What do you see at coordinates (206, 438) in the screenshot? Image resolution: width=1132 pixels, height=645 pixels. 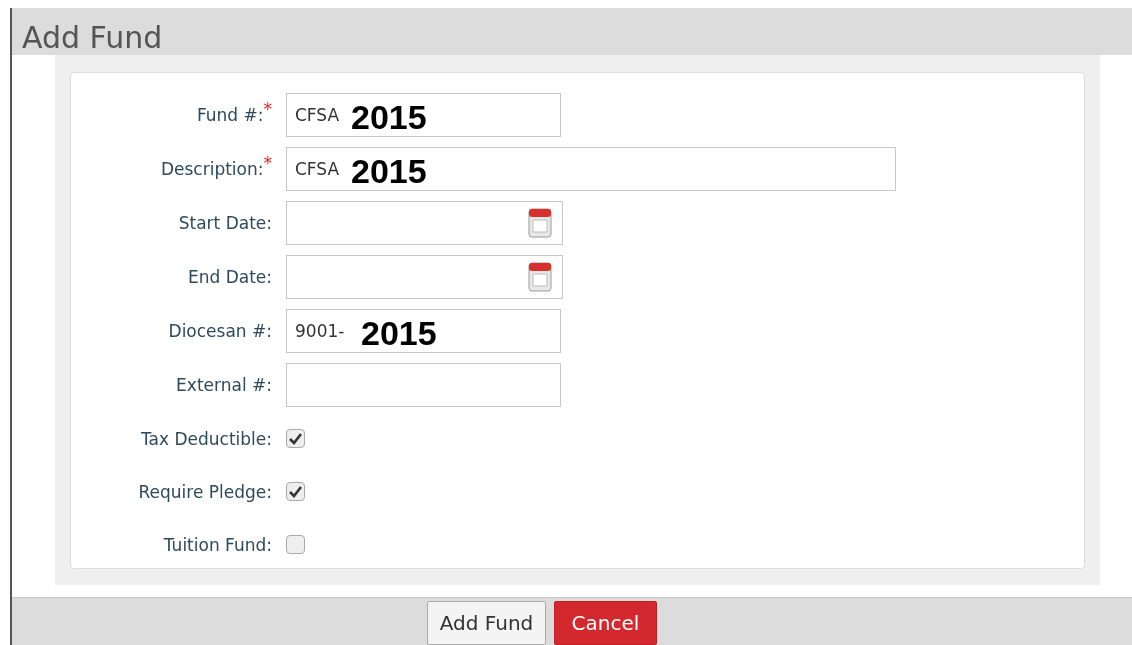 I see `checkbox-label: Tax Deductible:` at bounding box center [206, 438].